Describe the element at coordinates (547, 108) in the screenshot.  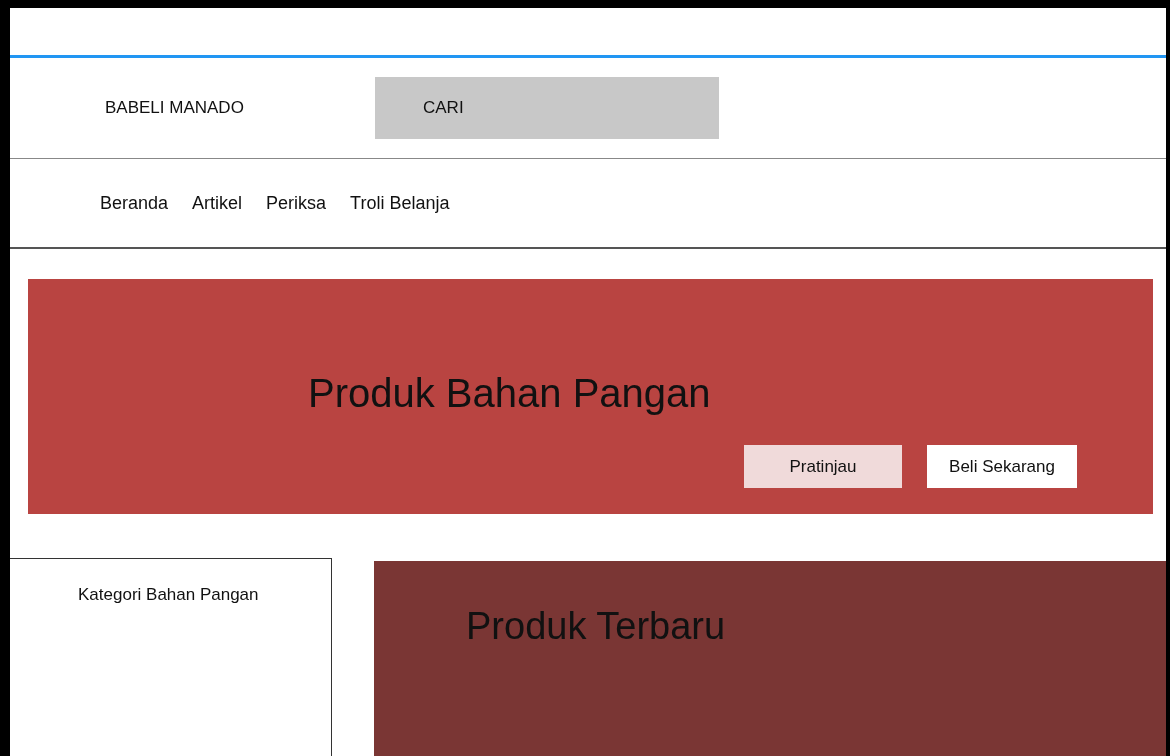
I see `search-field: CARI` at that location.